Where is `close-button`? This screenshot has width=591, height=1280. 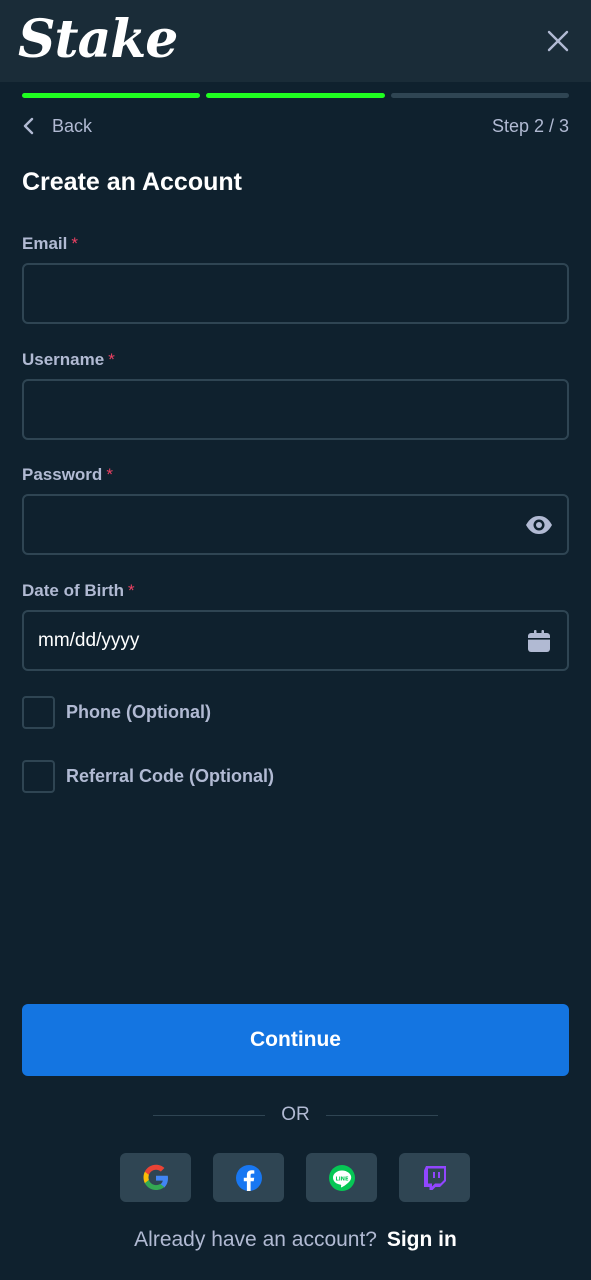
close-button is located at coordinates (558, 41).